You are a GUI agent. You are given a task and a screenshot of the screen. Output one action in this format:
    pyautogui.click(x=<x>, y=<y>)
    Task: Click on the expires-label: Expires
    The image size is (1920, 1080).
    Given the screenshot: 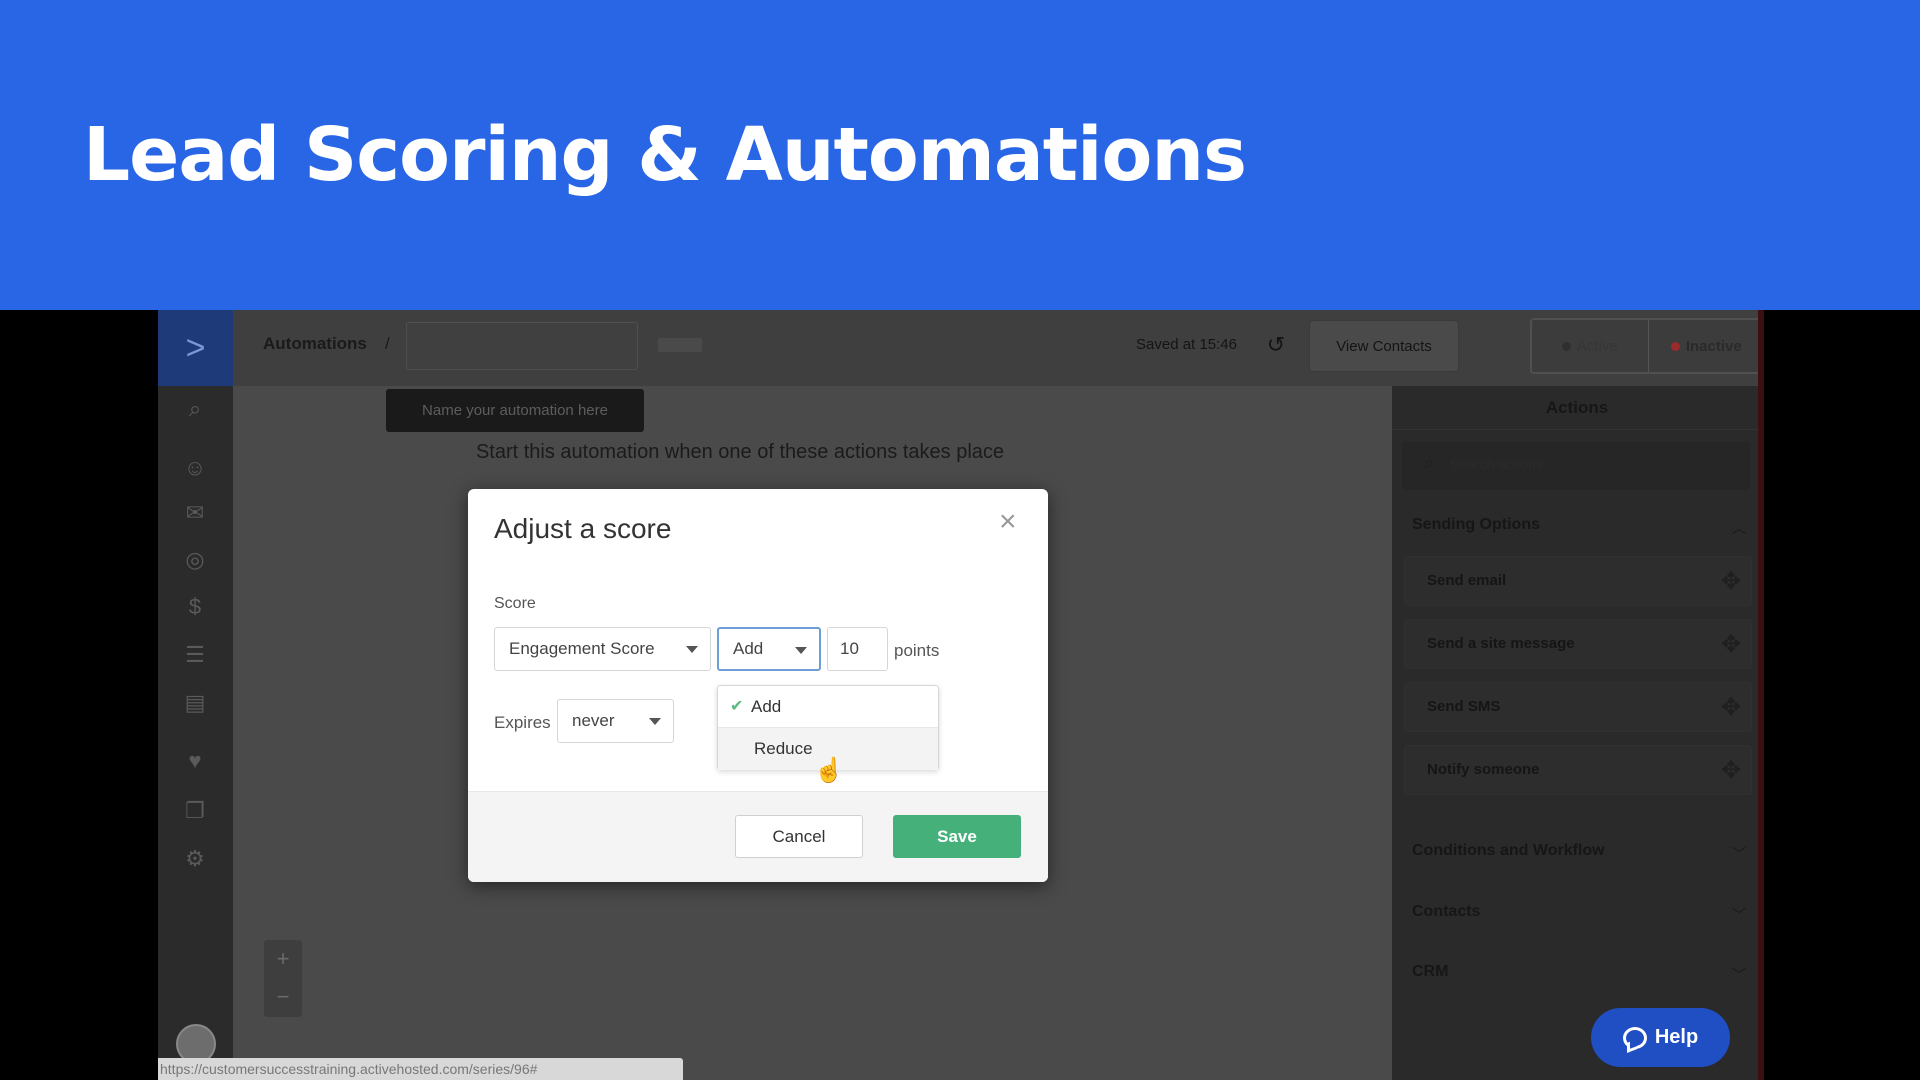 What is the action you would take?
    pyautogui.click(x=522, y=722)
    